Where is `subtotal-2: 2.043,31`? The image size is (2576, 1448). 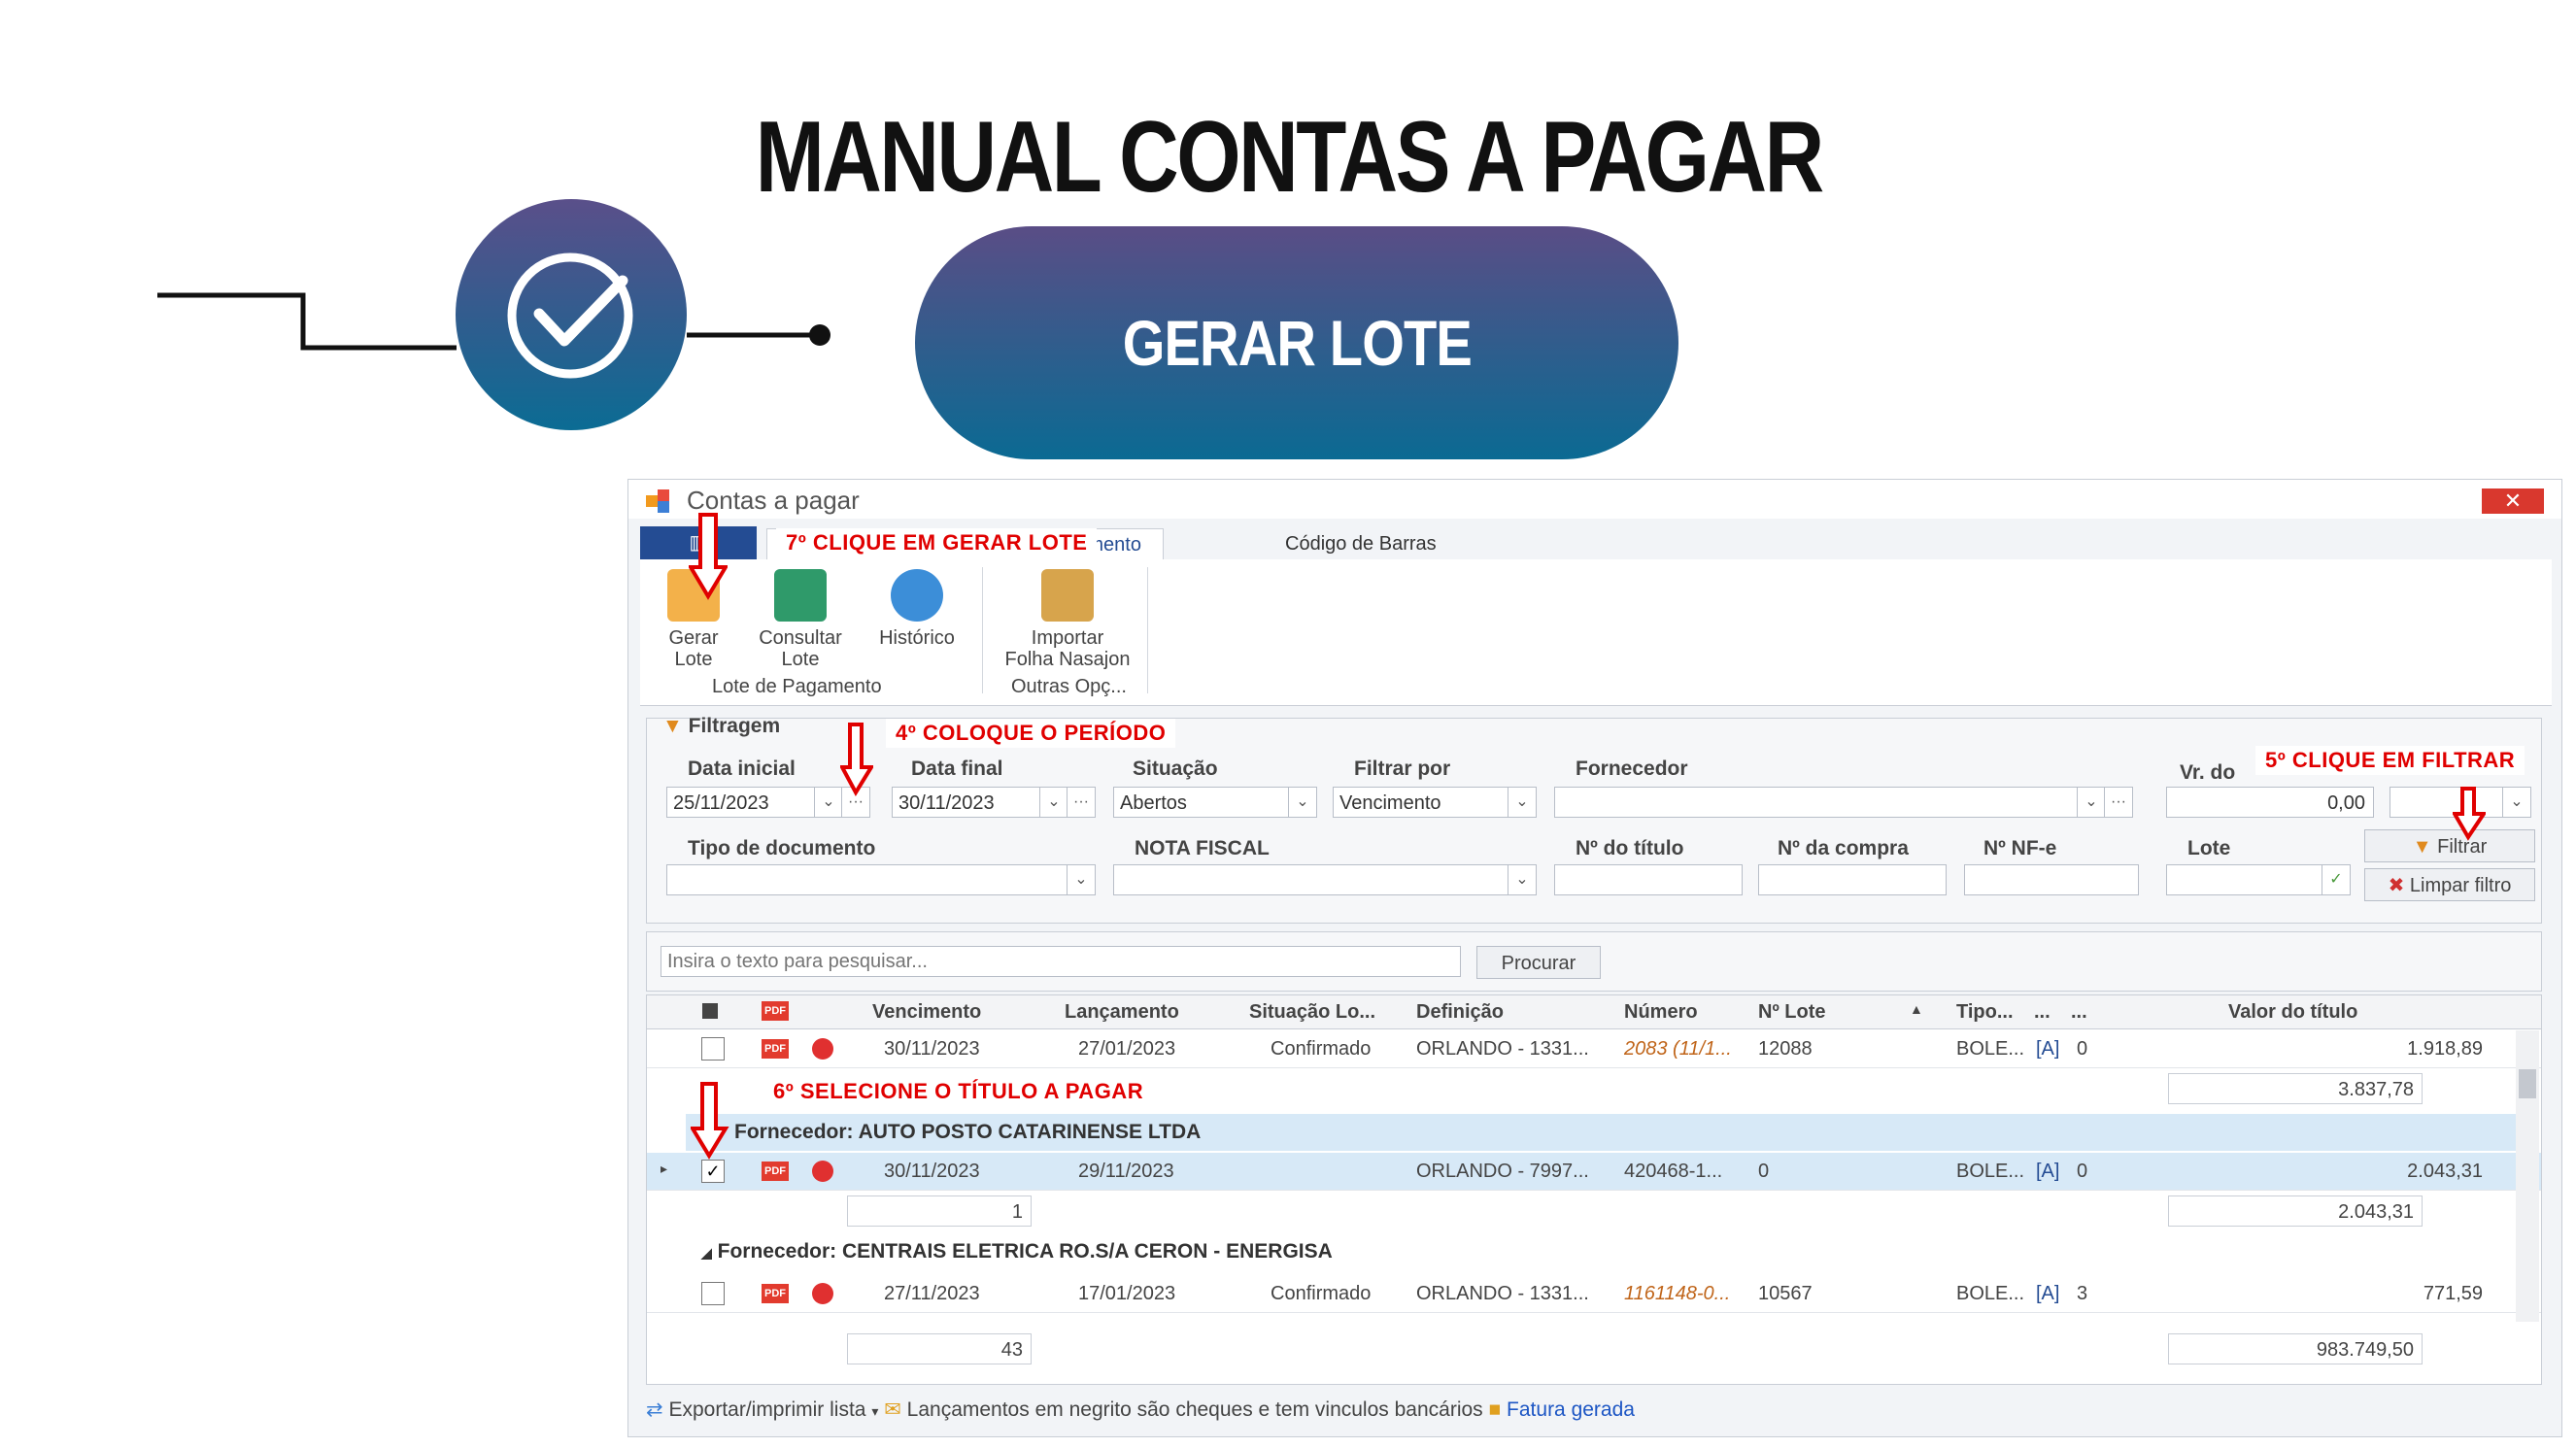
subtotal-2: 2.043,31 is located at coordinates (2295, 1211).